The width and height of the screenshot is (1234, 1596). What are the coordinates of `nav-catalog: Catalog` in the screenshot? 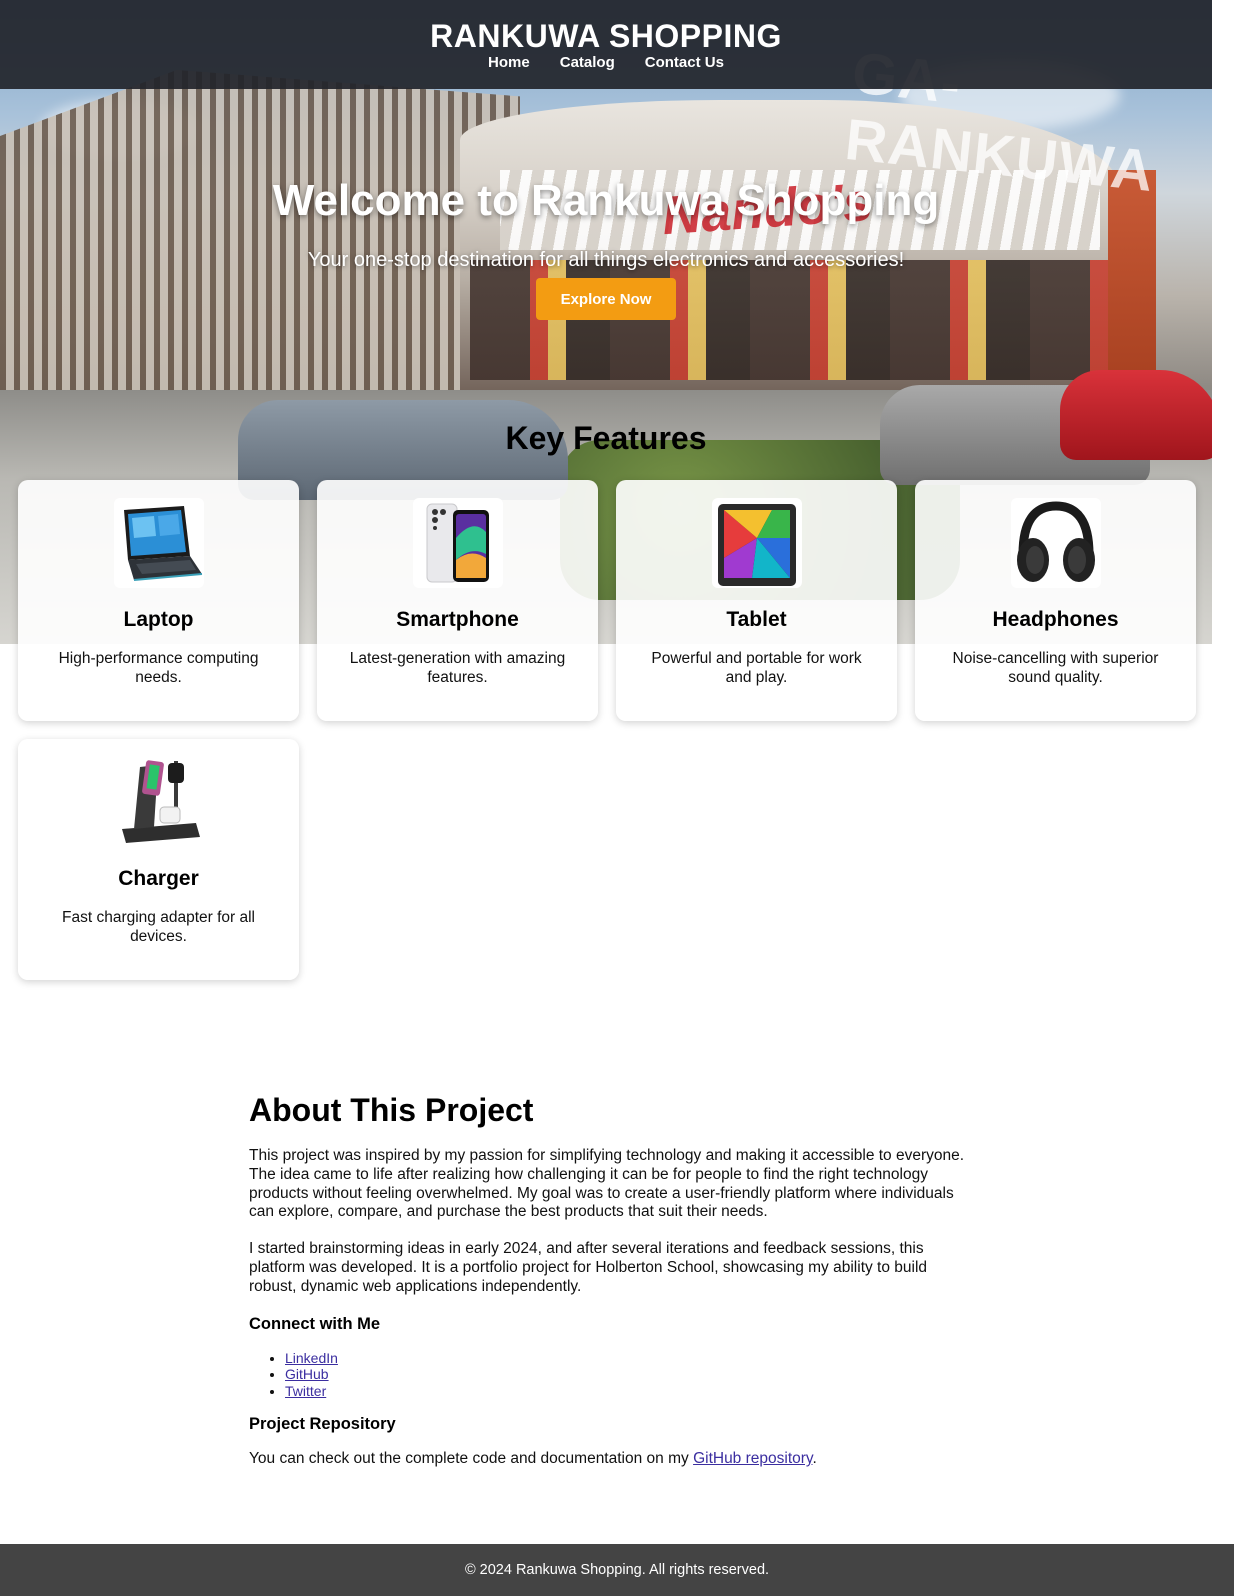 It's located at (587, 62).